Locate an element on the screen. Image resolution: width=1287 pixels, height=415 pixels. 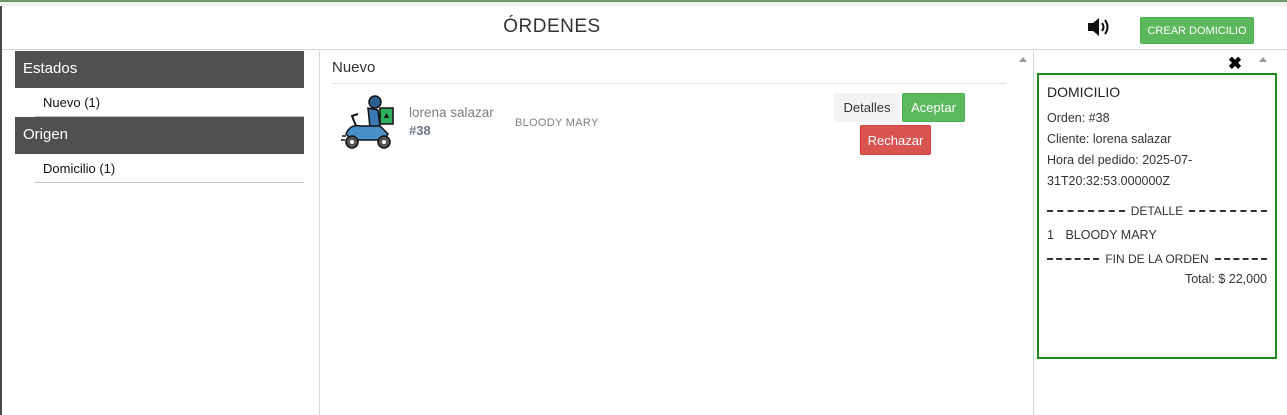
receipt-scrollbar is located at coordinates (1263, 233).